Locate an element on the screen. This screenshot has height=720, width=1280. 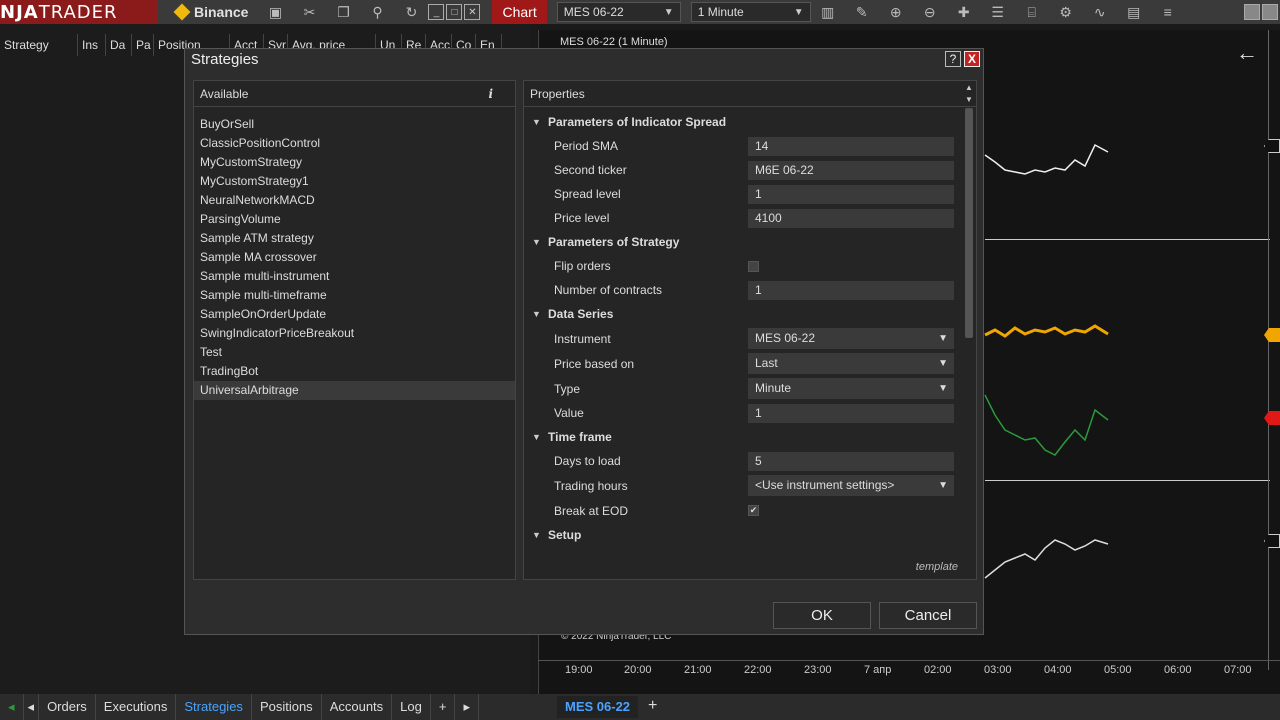
list-item: BuyOrSell is located at coordinates (354, 124).